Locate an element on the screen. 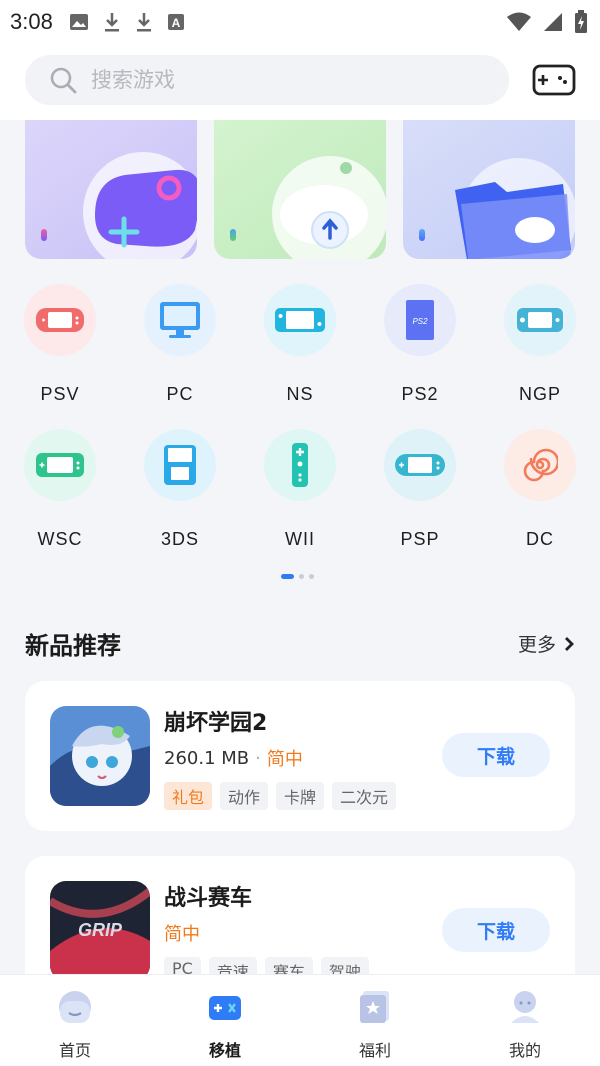  platform-label: PSP is located at coordinates (420, 539).